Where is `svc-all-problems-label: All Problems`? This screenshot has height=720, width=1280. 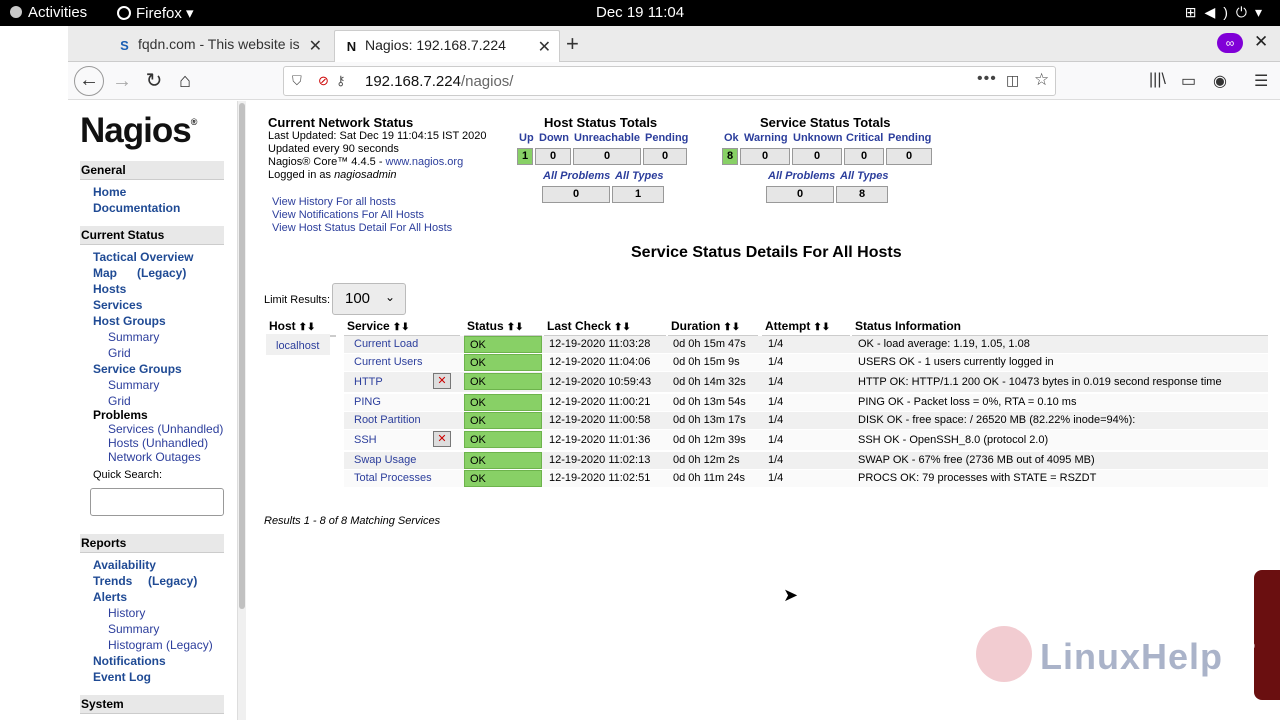 svc-all-problems-label: All Problems is located at coordinates (801, 176).